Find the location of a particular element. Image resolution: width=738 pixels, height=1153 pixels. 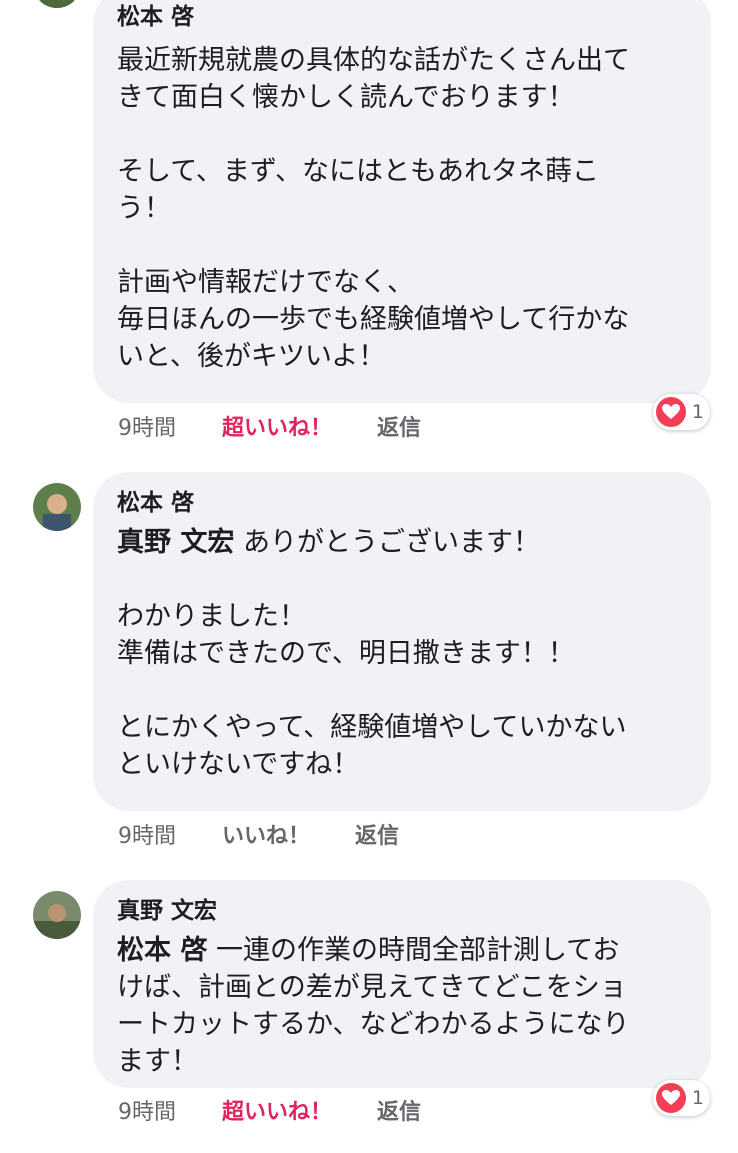

comment-author: 真野 文宏 is located at coordinates (402, 911).